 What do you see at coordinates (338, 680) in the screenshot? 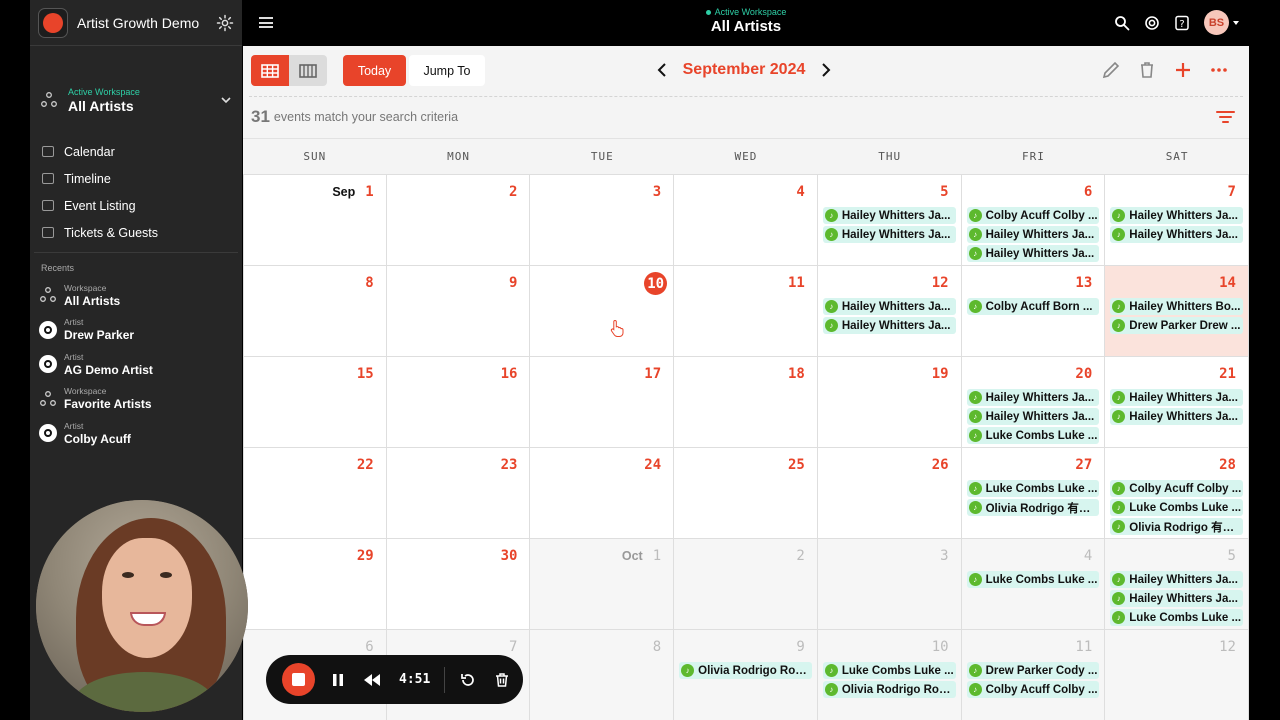
I see `pause-button` at bounding box center [338, 680].